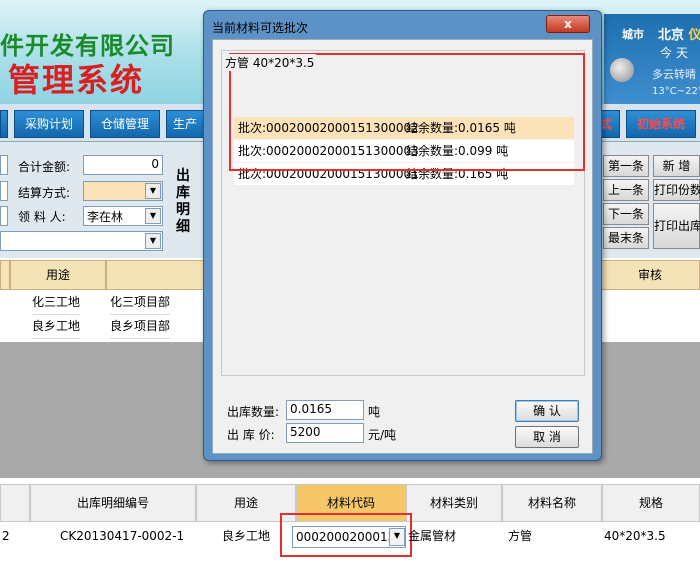 The image size is (700, 570). What do you see at coordinates (123, 165) in the screenshot?
I see `total-amount-input: 0` at bounding box center [123, 165].